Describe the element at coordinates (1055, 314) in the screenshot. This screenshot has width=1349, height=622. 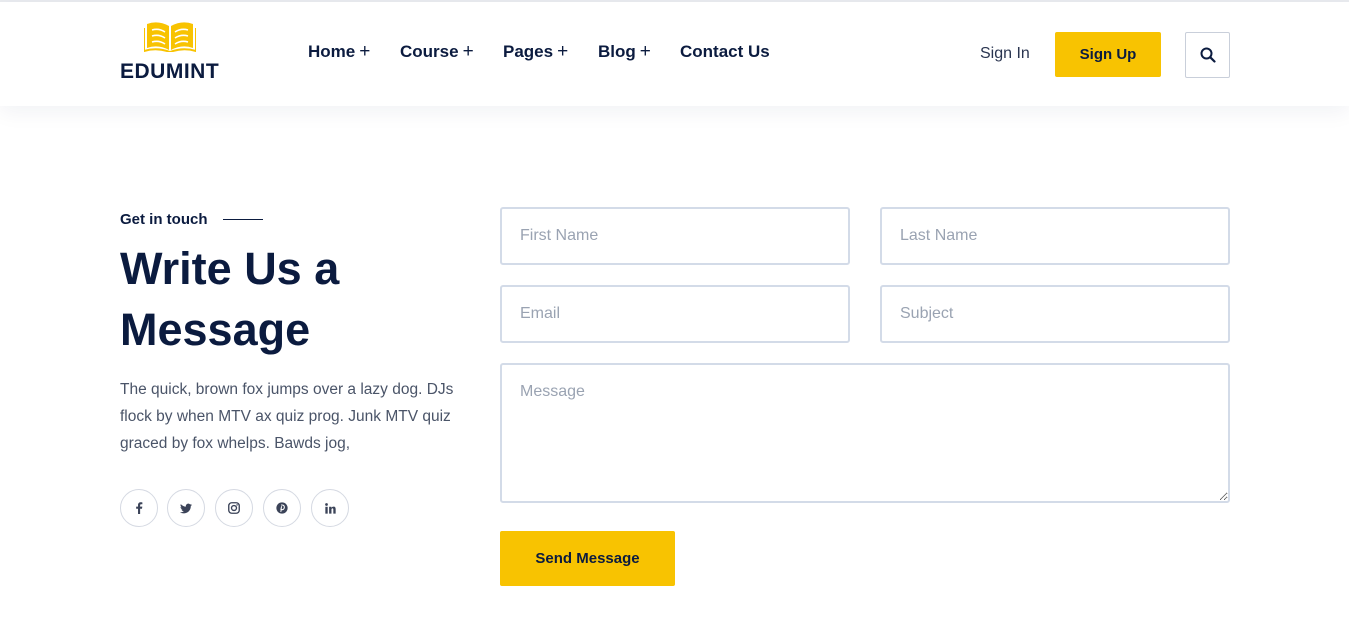
I see `subject-field` at that location.